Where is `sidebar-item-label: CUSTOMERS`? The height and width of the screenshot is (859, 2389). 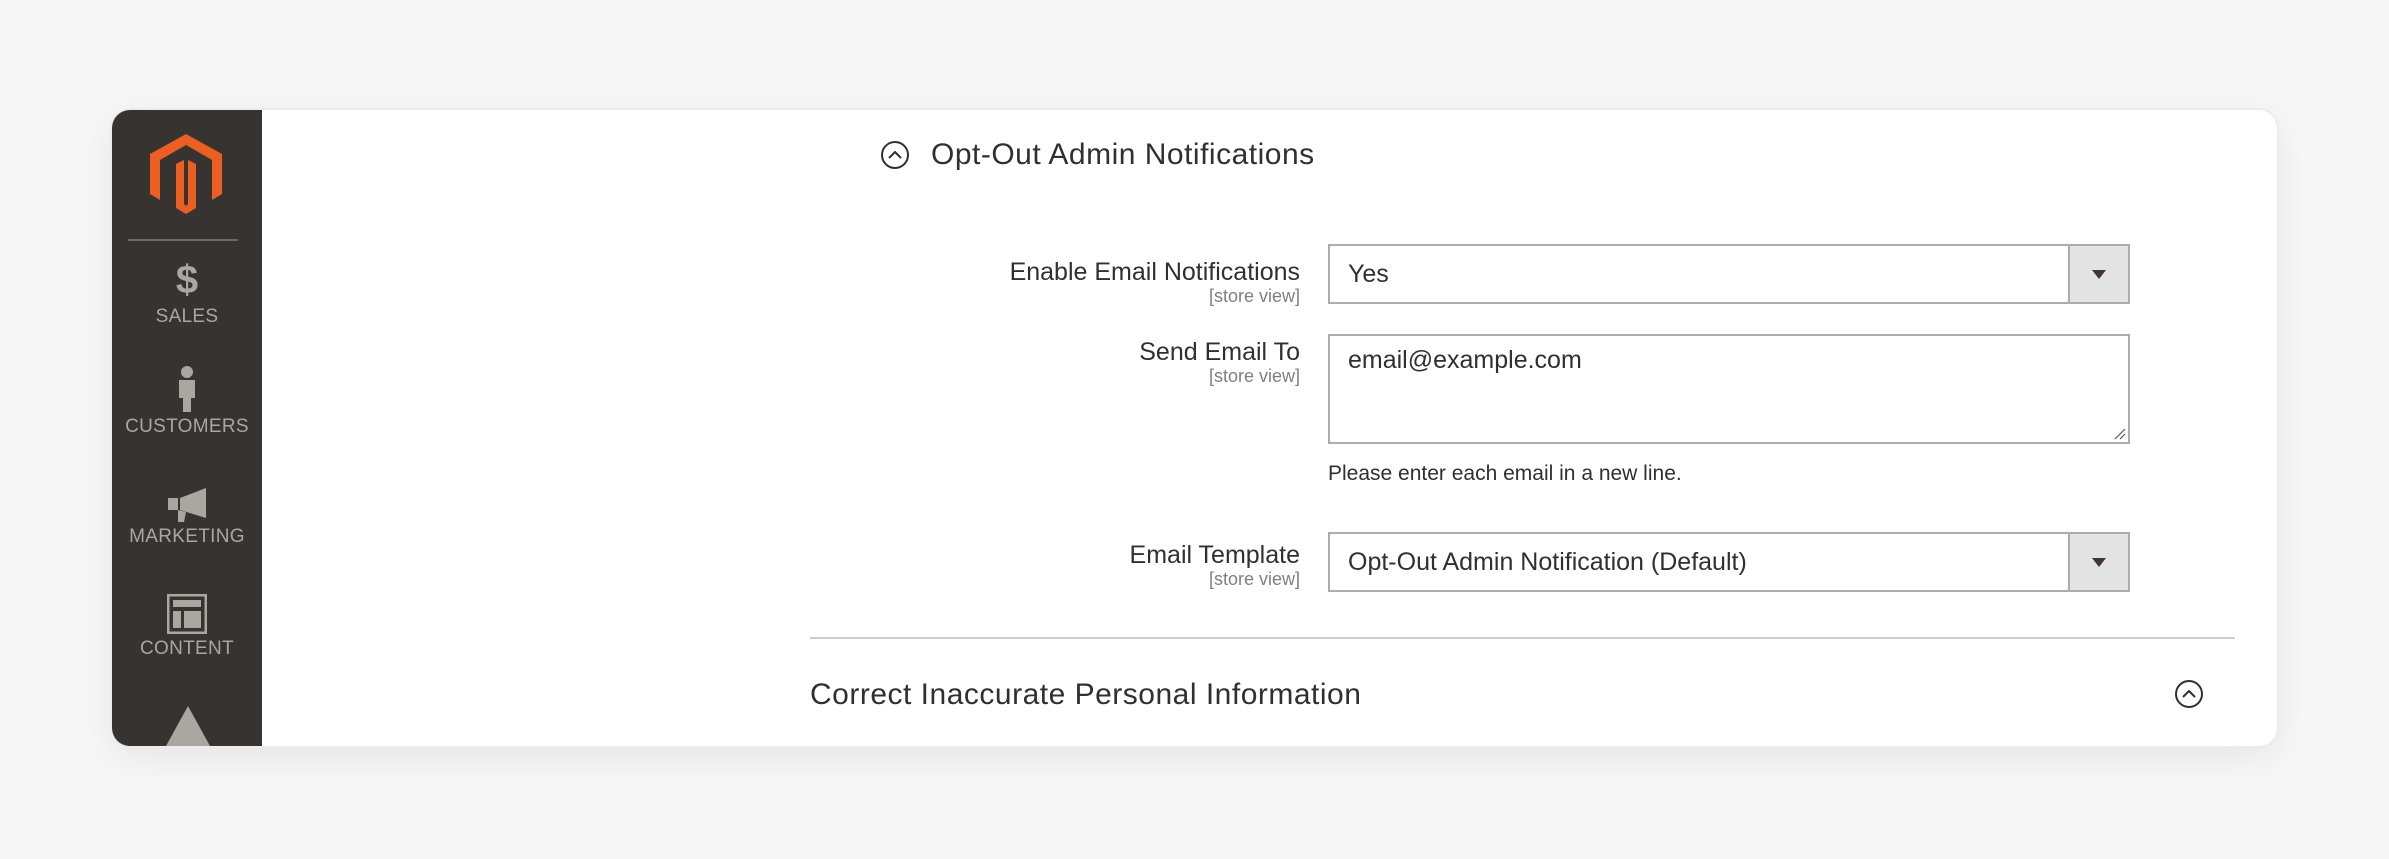 sidebar-item-label: CUSTOMERS is located at coordinates (187, 426).